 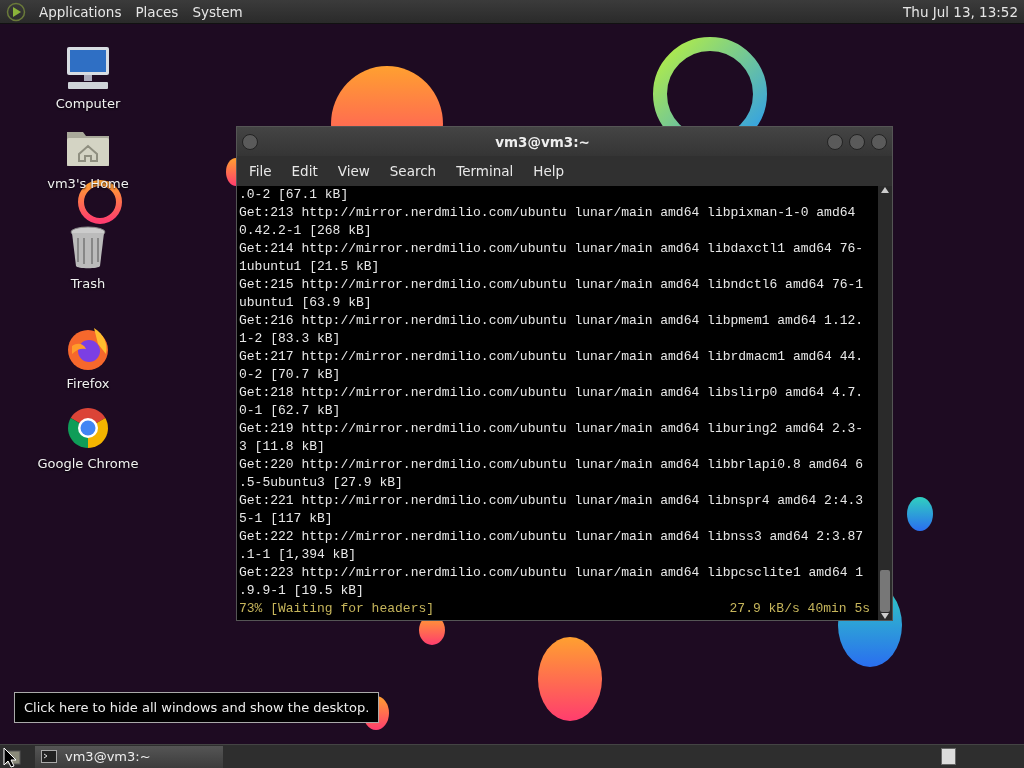 What do you see at coordinates (157, 11) in the screenshot?
I see `panel-menu: Places` at bounding box center [157, 11].